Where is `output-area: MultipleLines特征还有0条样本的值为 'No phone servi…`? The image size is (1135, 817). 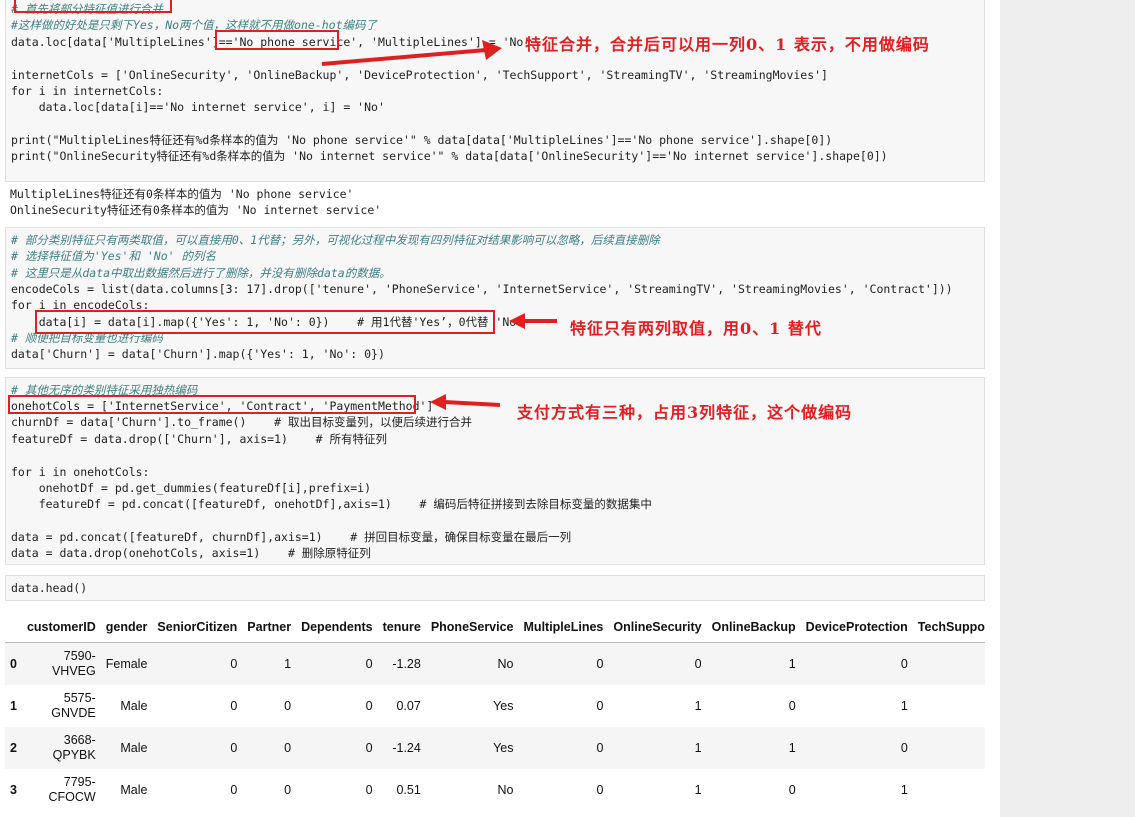 output-area: MultipleLines特征还有0条样本的值为 'No phone servi… is located at coordinates (495, 204).